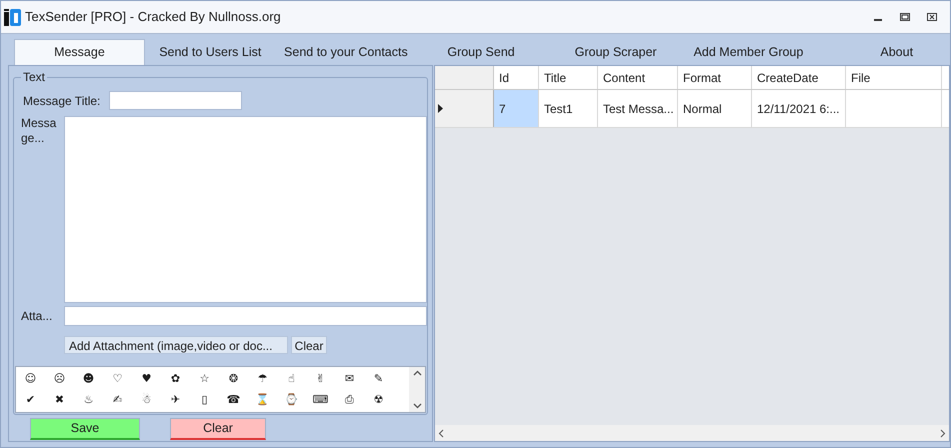  Describe the element at coordinates (59, 378) in the screenshot. I see `emoji-item: ☹` at that location.